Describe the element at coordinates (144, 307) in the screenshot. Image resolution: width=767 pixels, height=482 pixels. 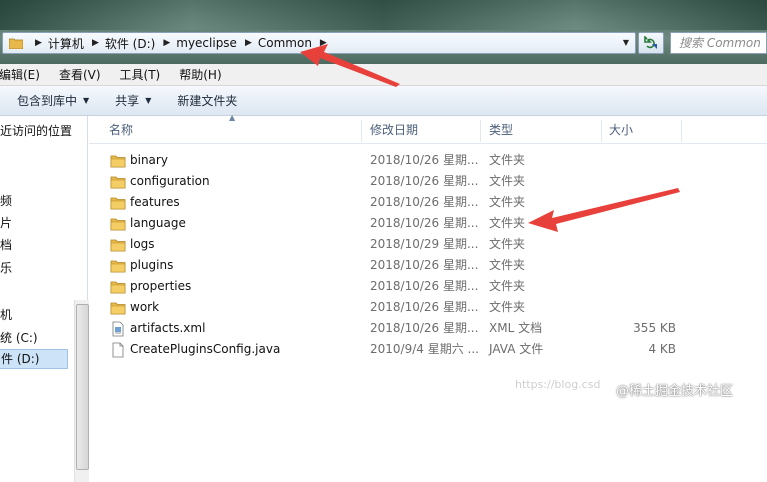
I see `file-name: work` at that location.